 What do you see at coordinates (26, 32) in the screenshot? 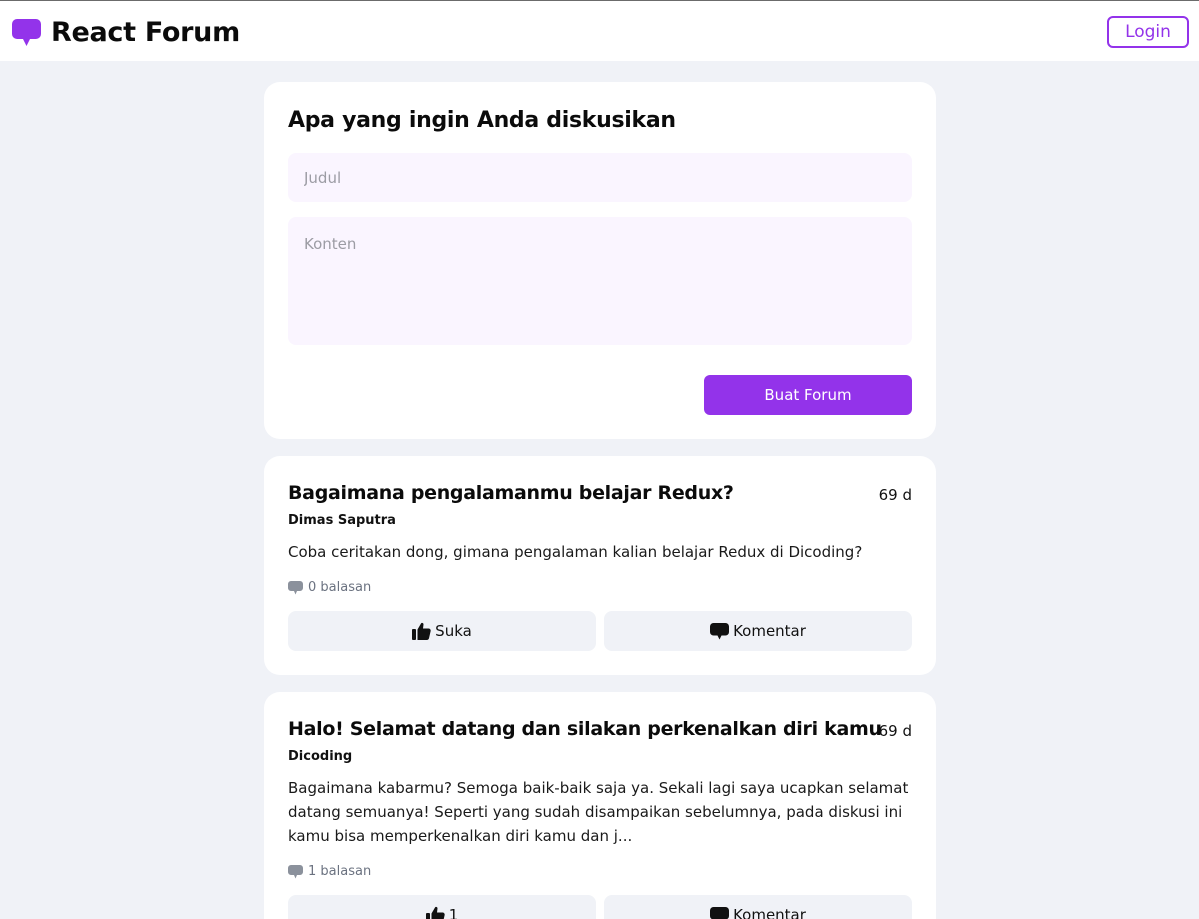
I see `speech-bubble-icon` at bounding box center [26, 32].